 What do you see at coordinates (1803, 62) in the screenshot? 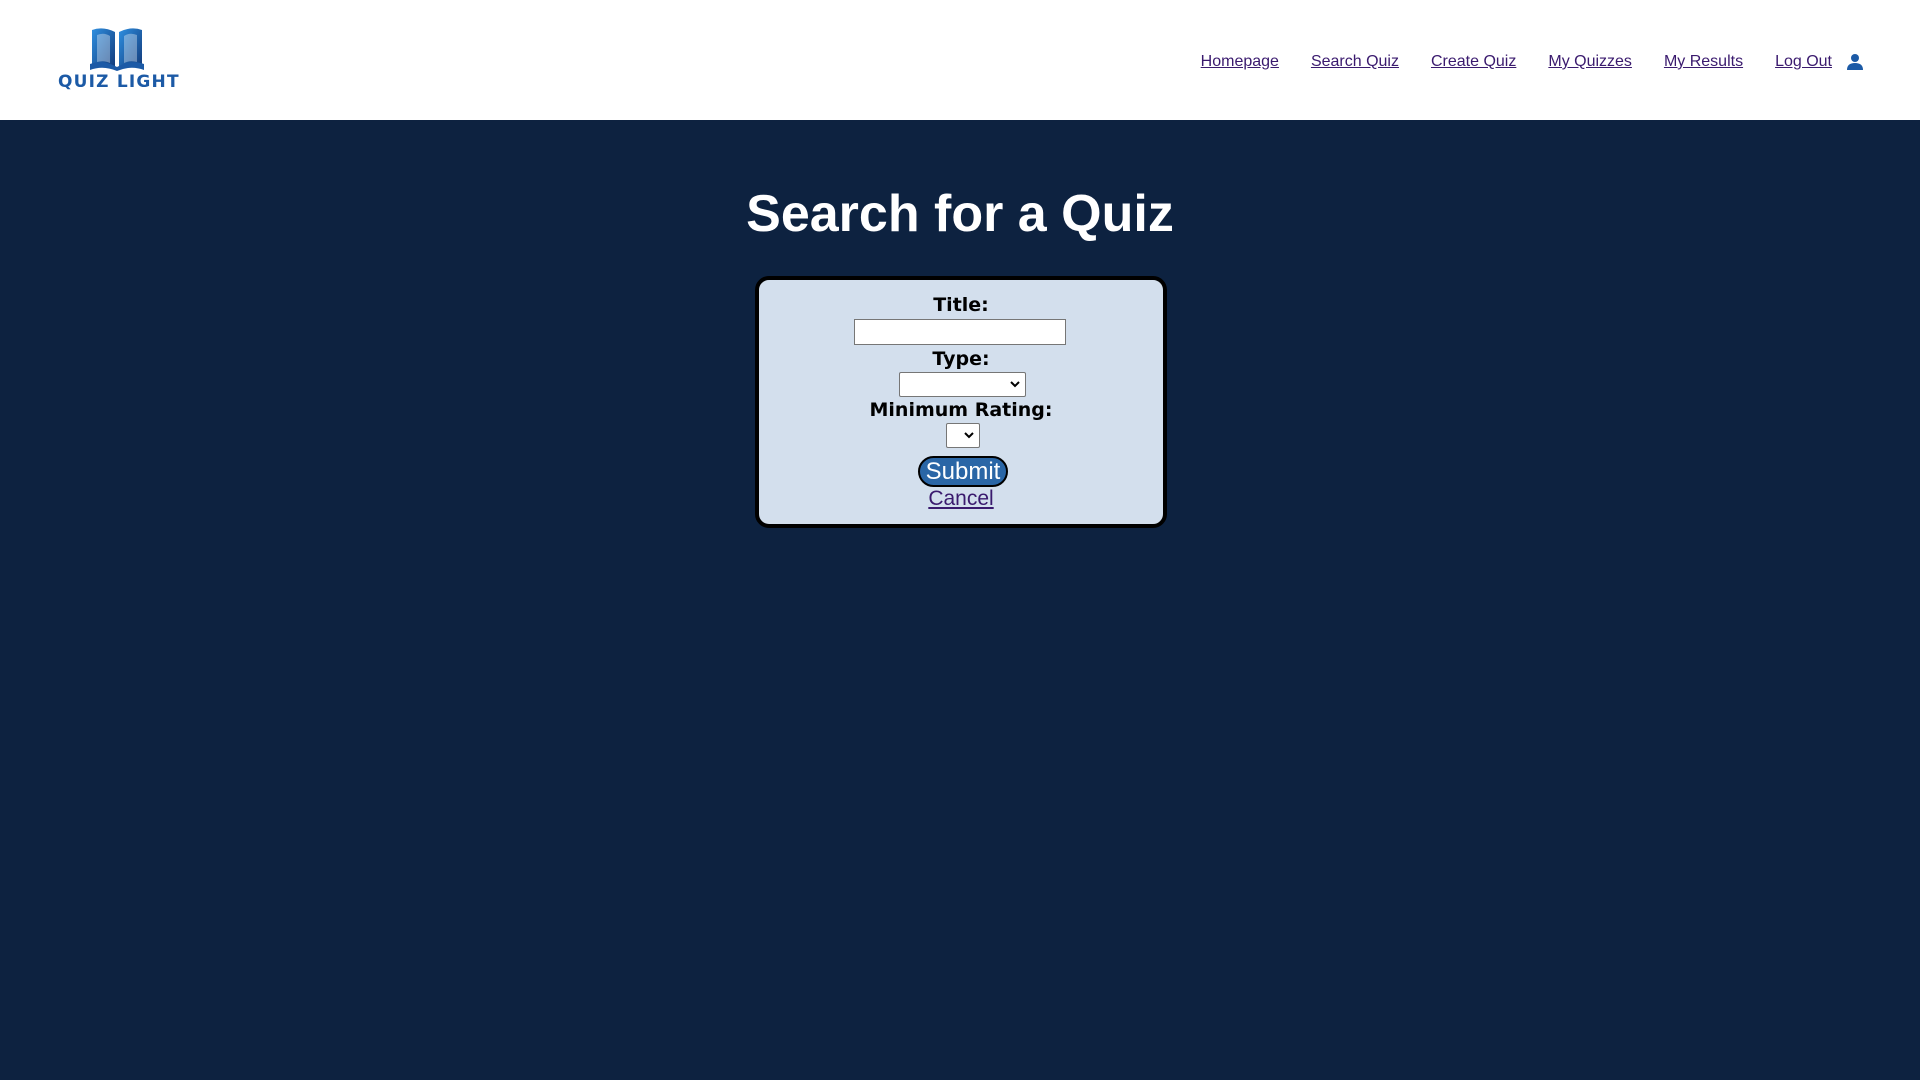
I see `nav-link-log-out: Log Out` at bounding box center [1803, 62].